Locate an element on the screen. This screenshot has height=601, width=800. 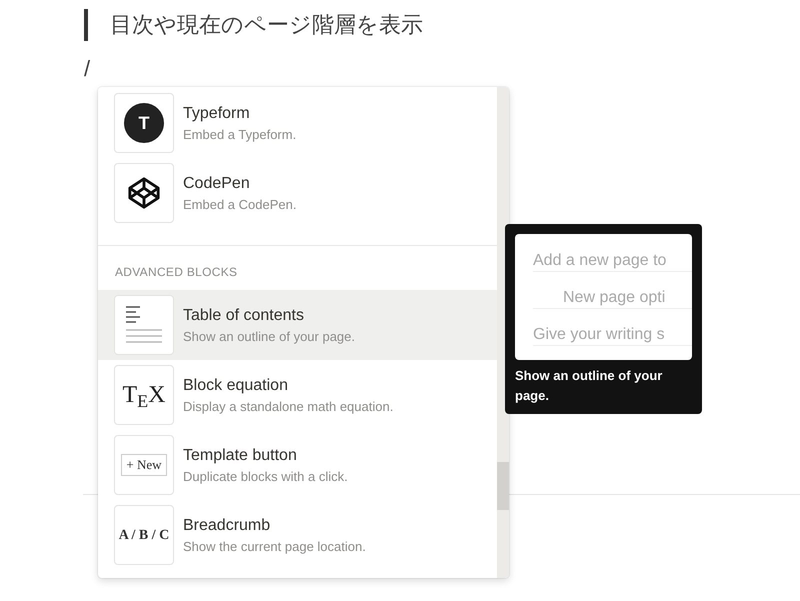
item-description: Embed a Typeform. is located at coordinates (239, 134).